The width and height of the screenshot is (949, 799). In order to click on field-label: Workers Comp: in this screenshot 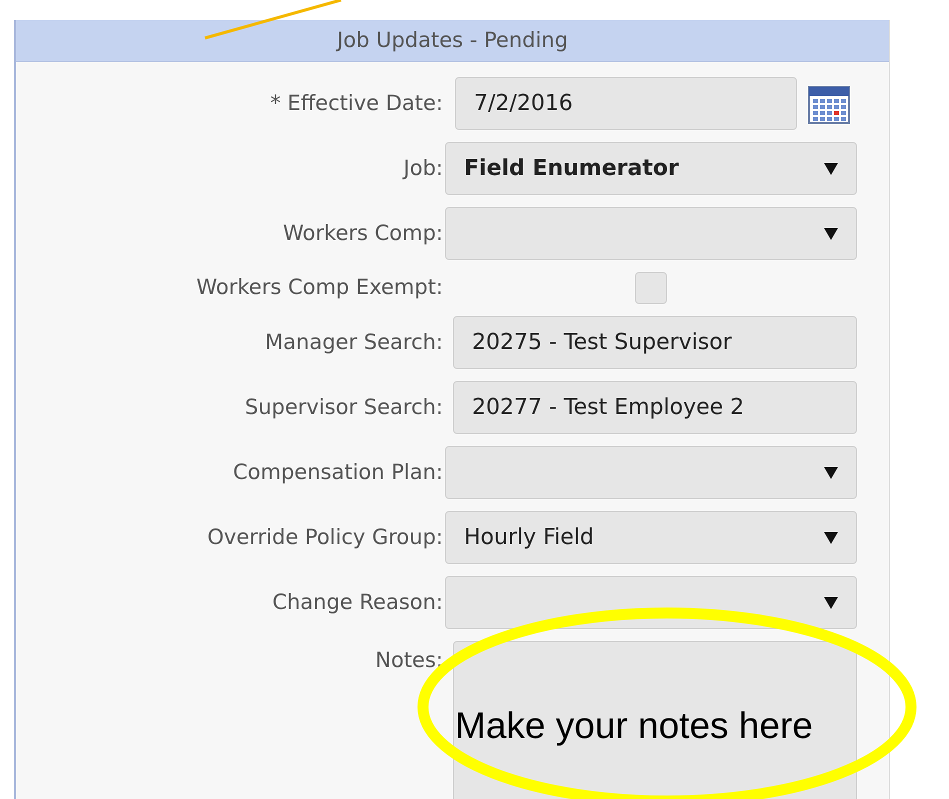, I will do `click(363, 233)`.